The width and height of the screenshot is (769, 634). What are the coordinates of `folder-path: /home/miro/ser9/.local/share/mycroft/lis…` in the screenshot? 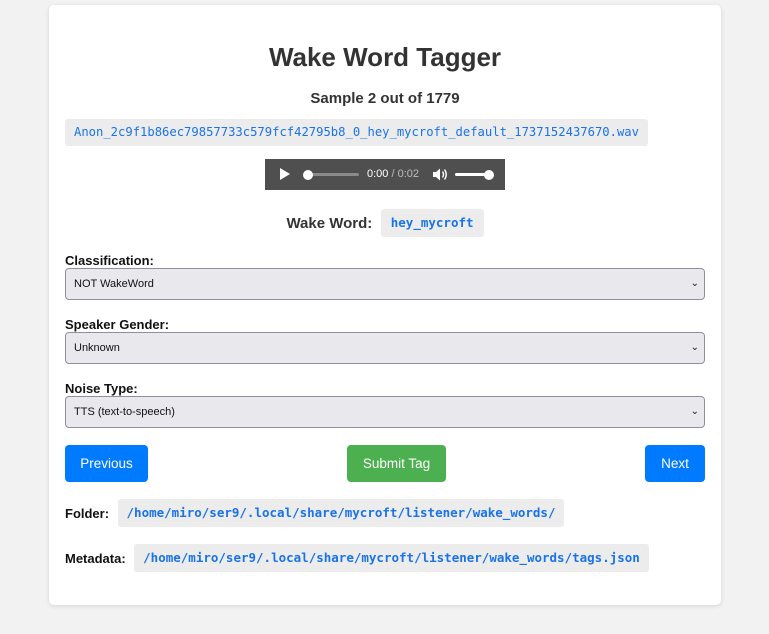 It's located at (341, 513).